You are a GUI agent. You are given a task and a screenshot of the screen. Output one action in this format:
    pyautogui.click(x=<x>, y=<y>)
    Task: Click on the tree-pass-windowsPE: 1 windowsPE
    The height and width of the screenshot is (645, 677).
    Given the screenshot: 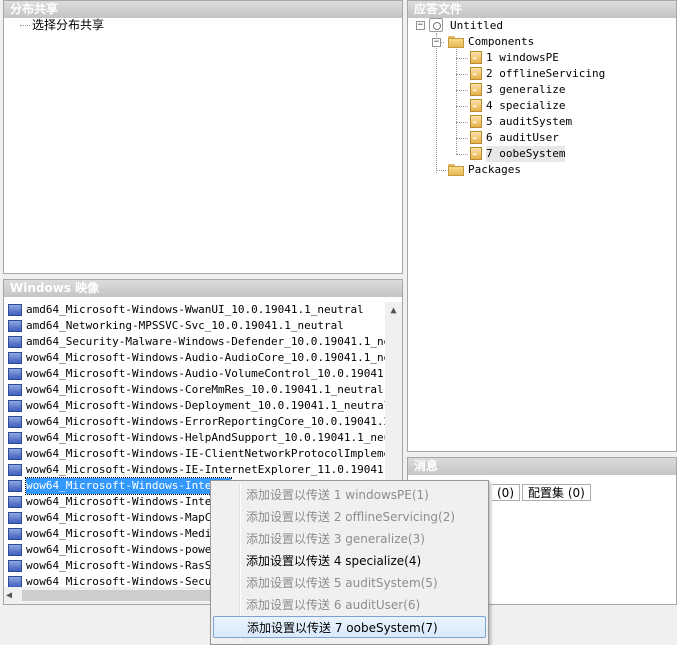 What is the action you would take?
    pyautogui.click(x=522, y=58)
    